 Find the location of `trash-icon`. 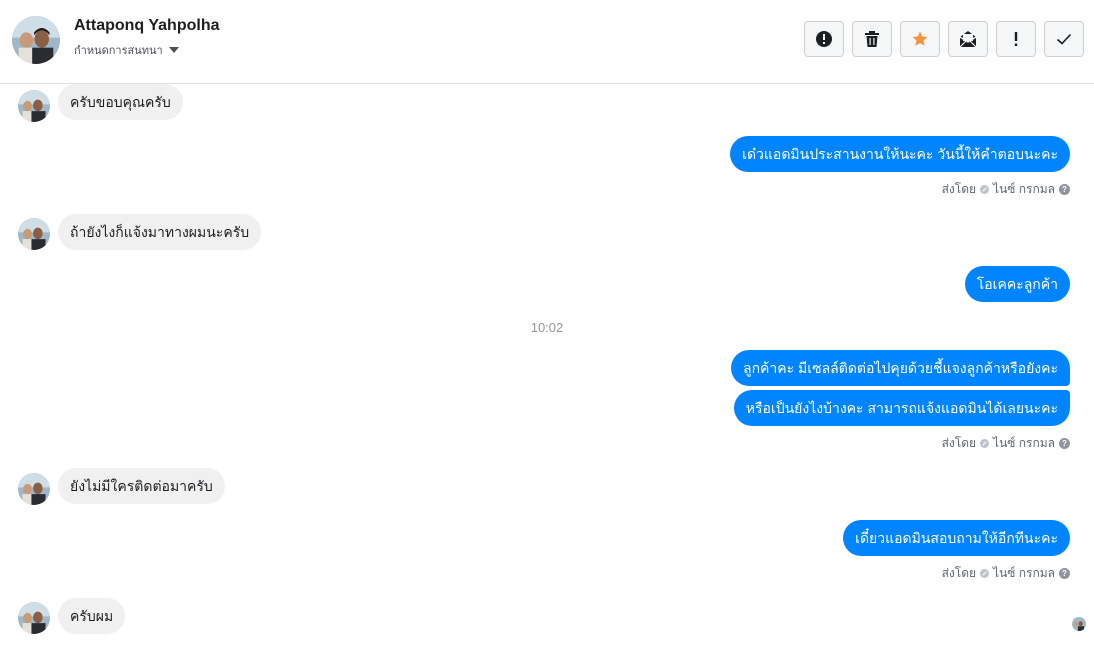

trash-icon is located at coordinates (872, 39).